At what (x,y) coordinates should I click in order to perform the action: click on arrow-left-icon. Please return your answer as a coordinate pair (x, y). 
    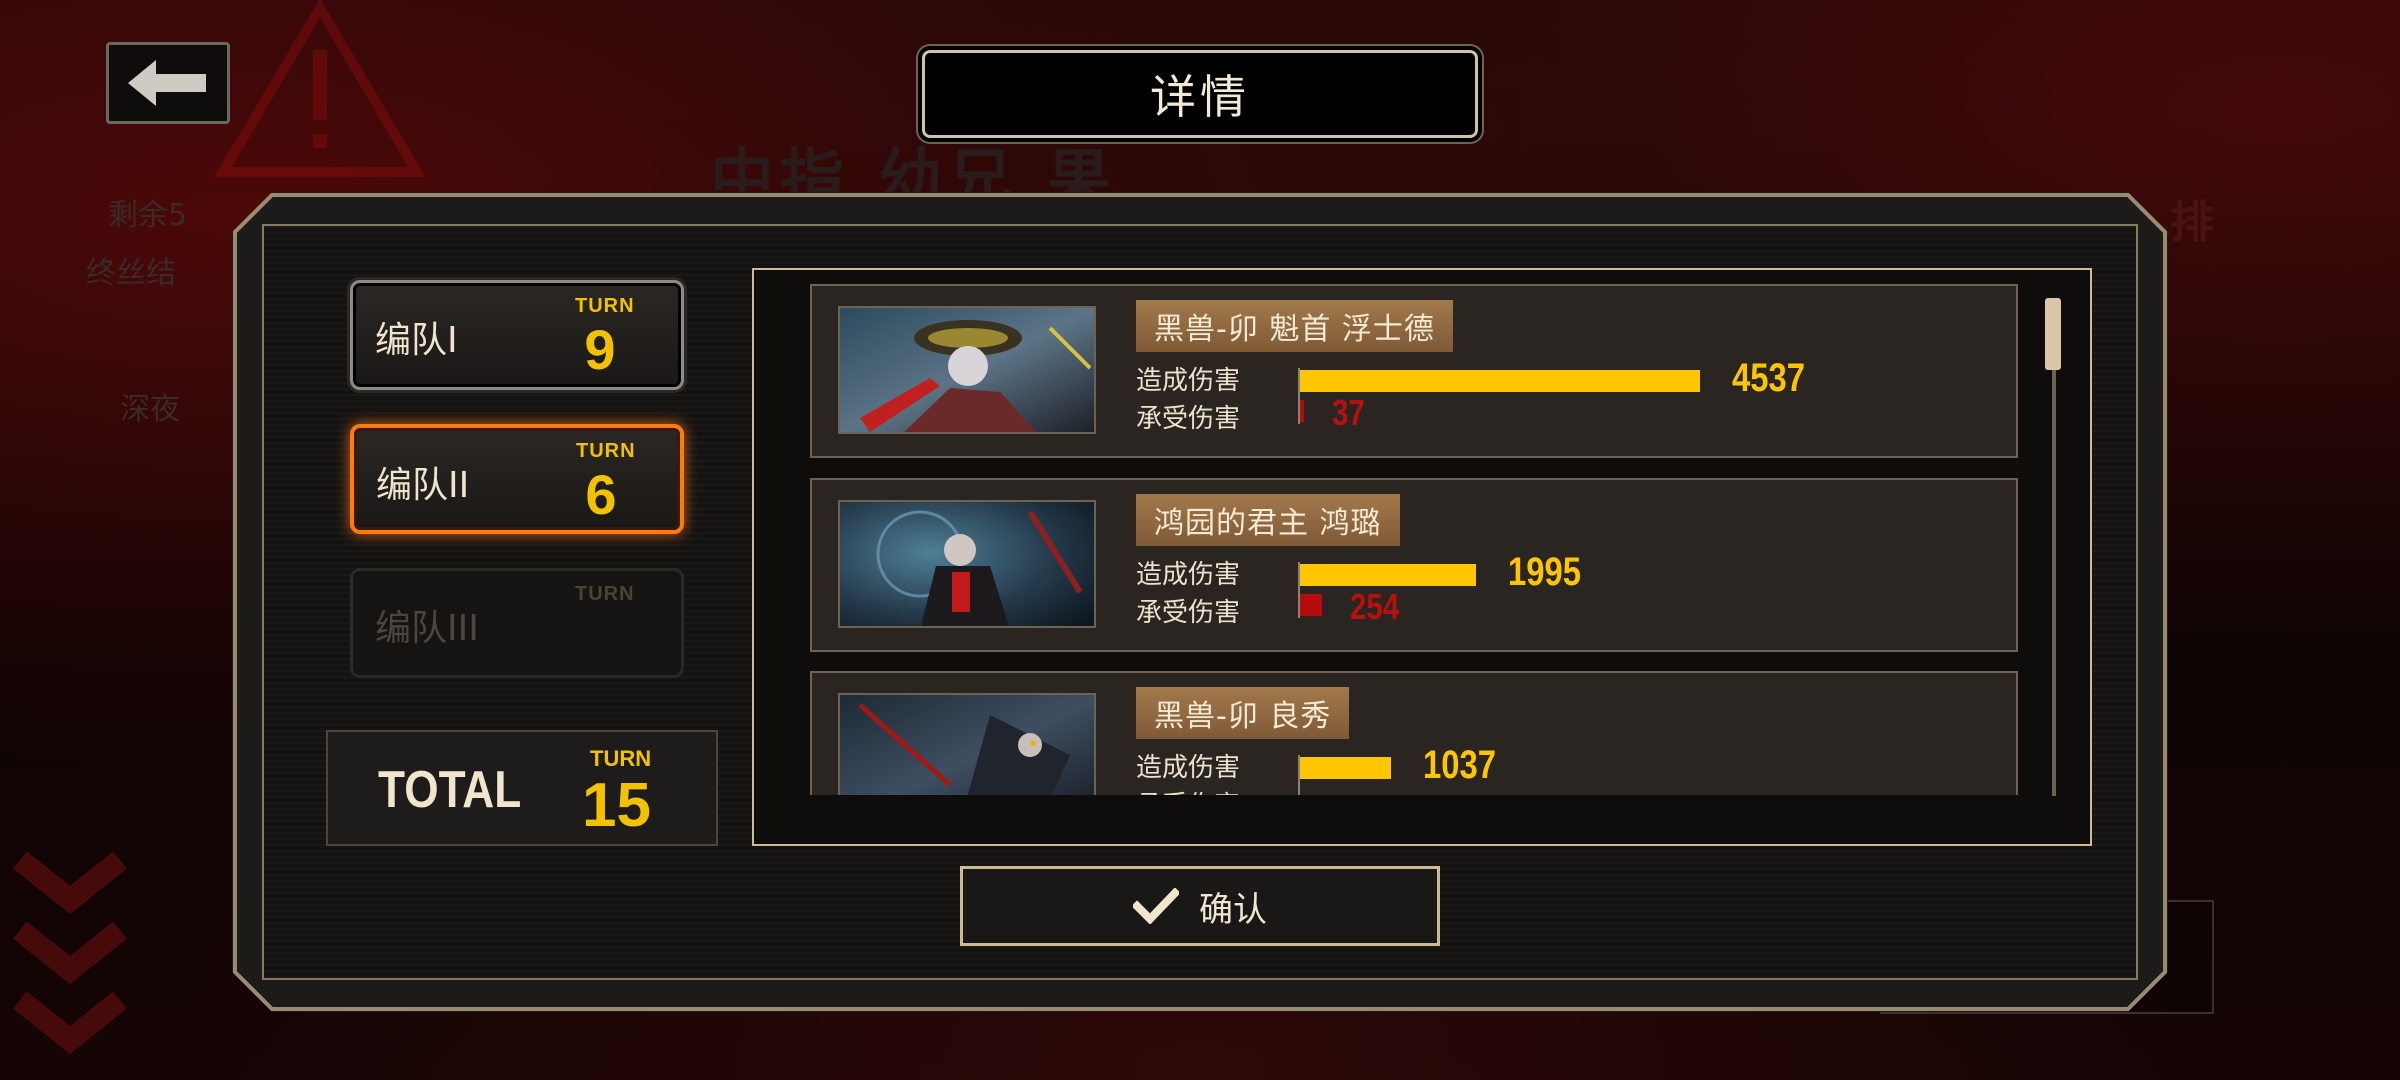
    Looking at the image, I should click on (167, 83).